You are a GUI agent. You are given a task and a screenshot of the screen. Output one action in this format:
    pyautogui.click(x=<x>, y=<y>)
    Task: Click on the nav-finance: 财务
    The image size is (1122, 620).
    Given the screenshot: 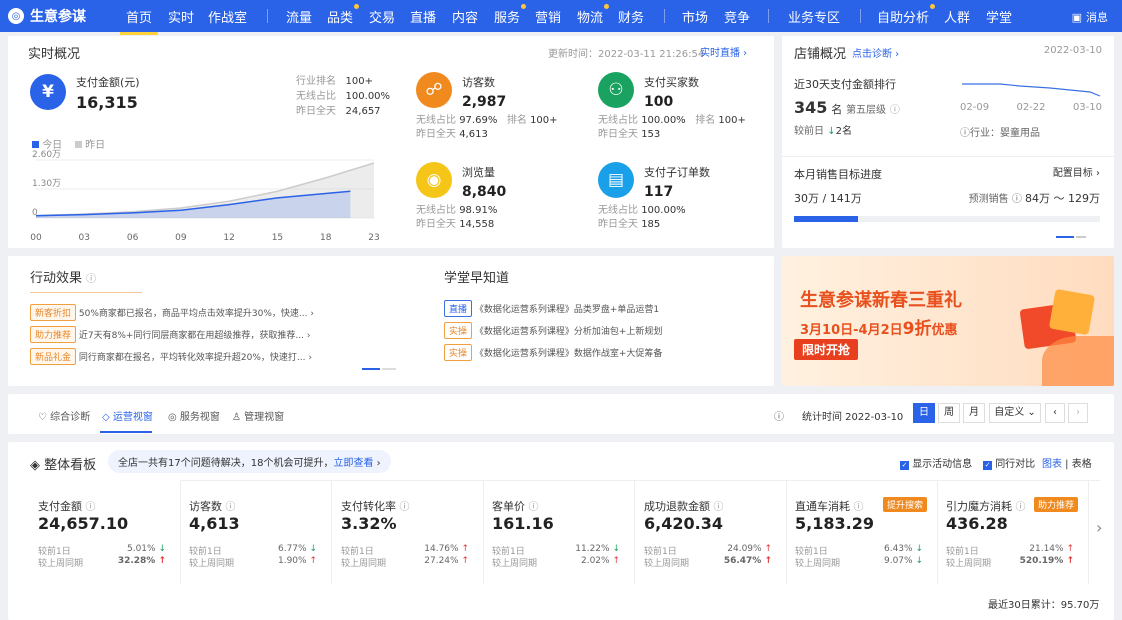 What is the action you would take?
    pyautogui.click(x=631, y=16)
    